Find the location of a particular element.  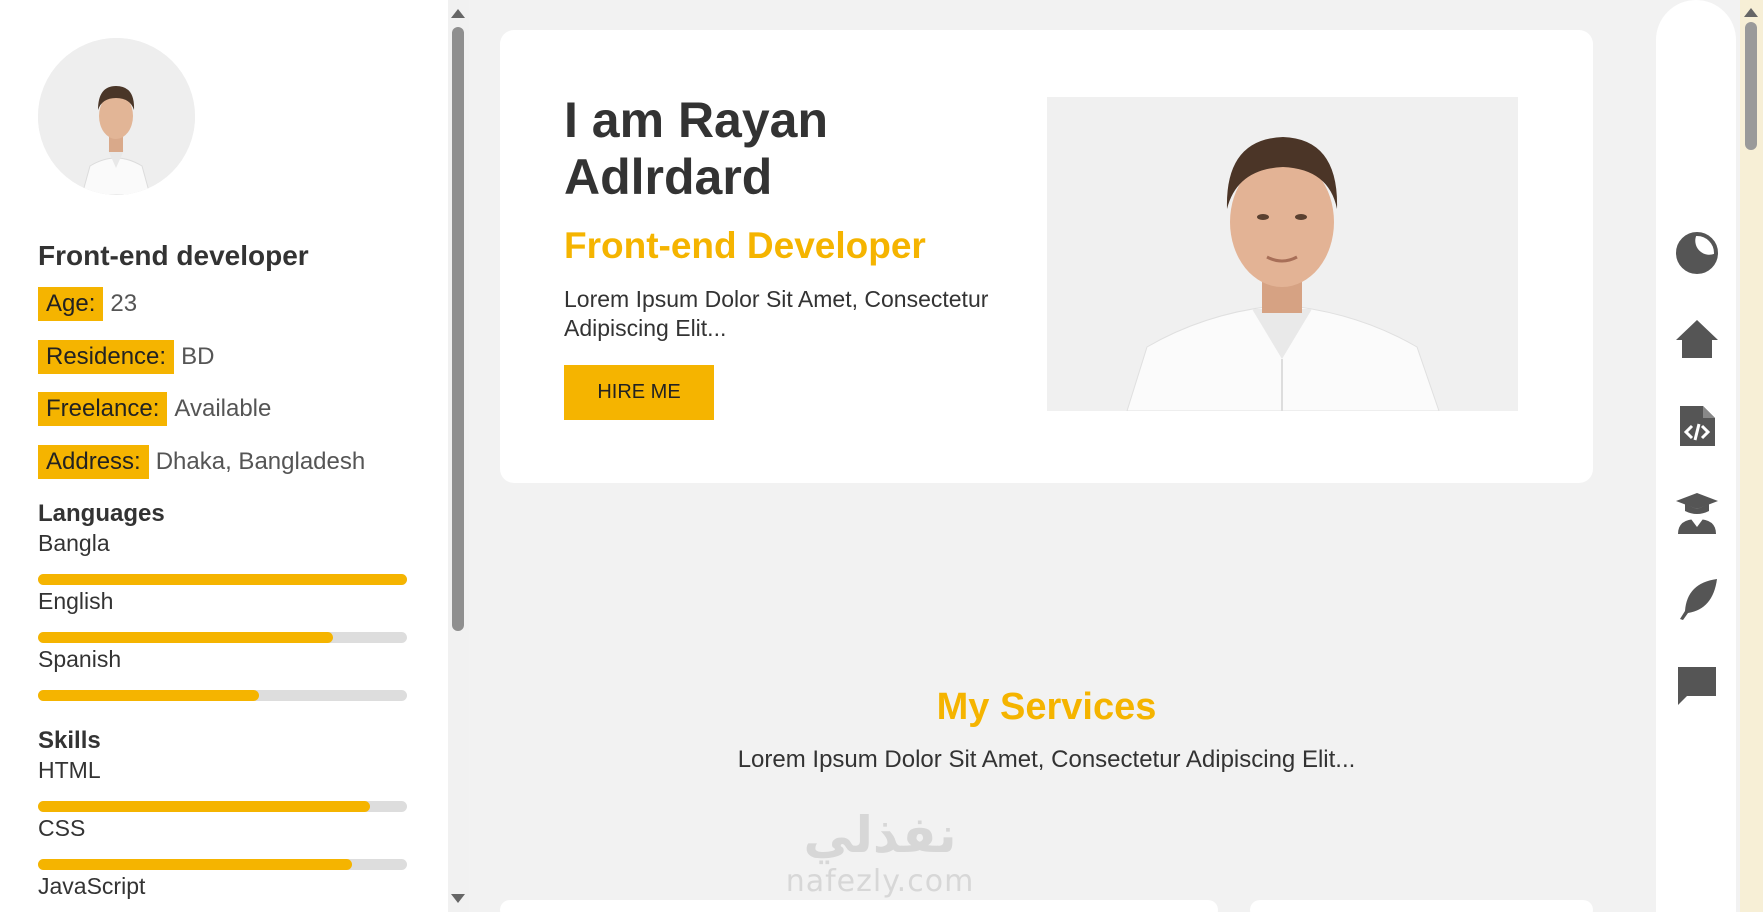

scroll-down-arrow-icon is located at coordinates (458, 898).